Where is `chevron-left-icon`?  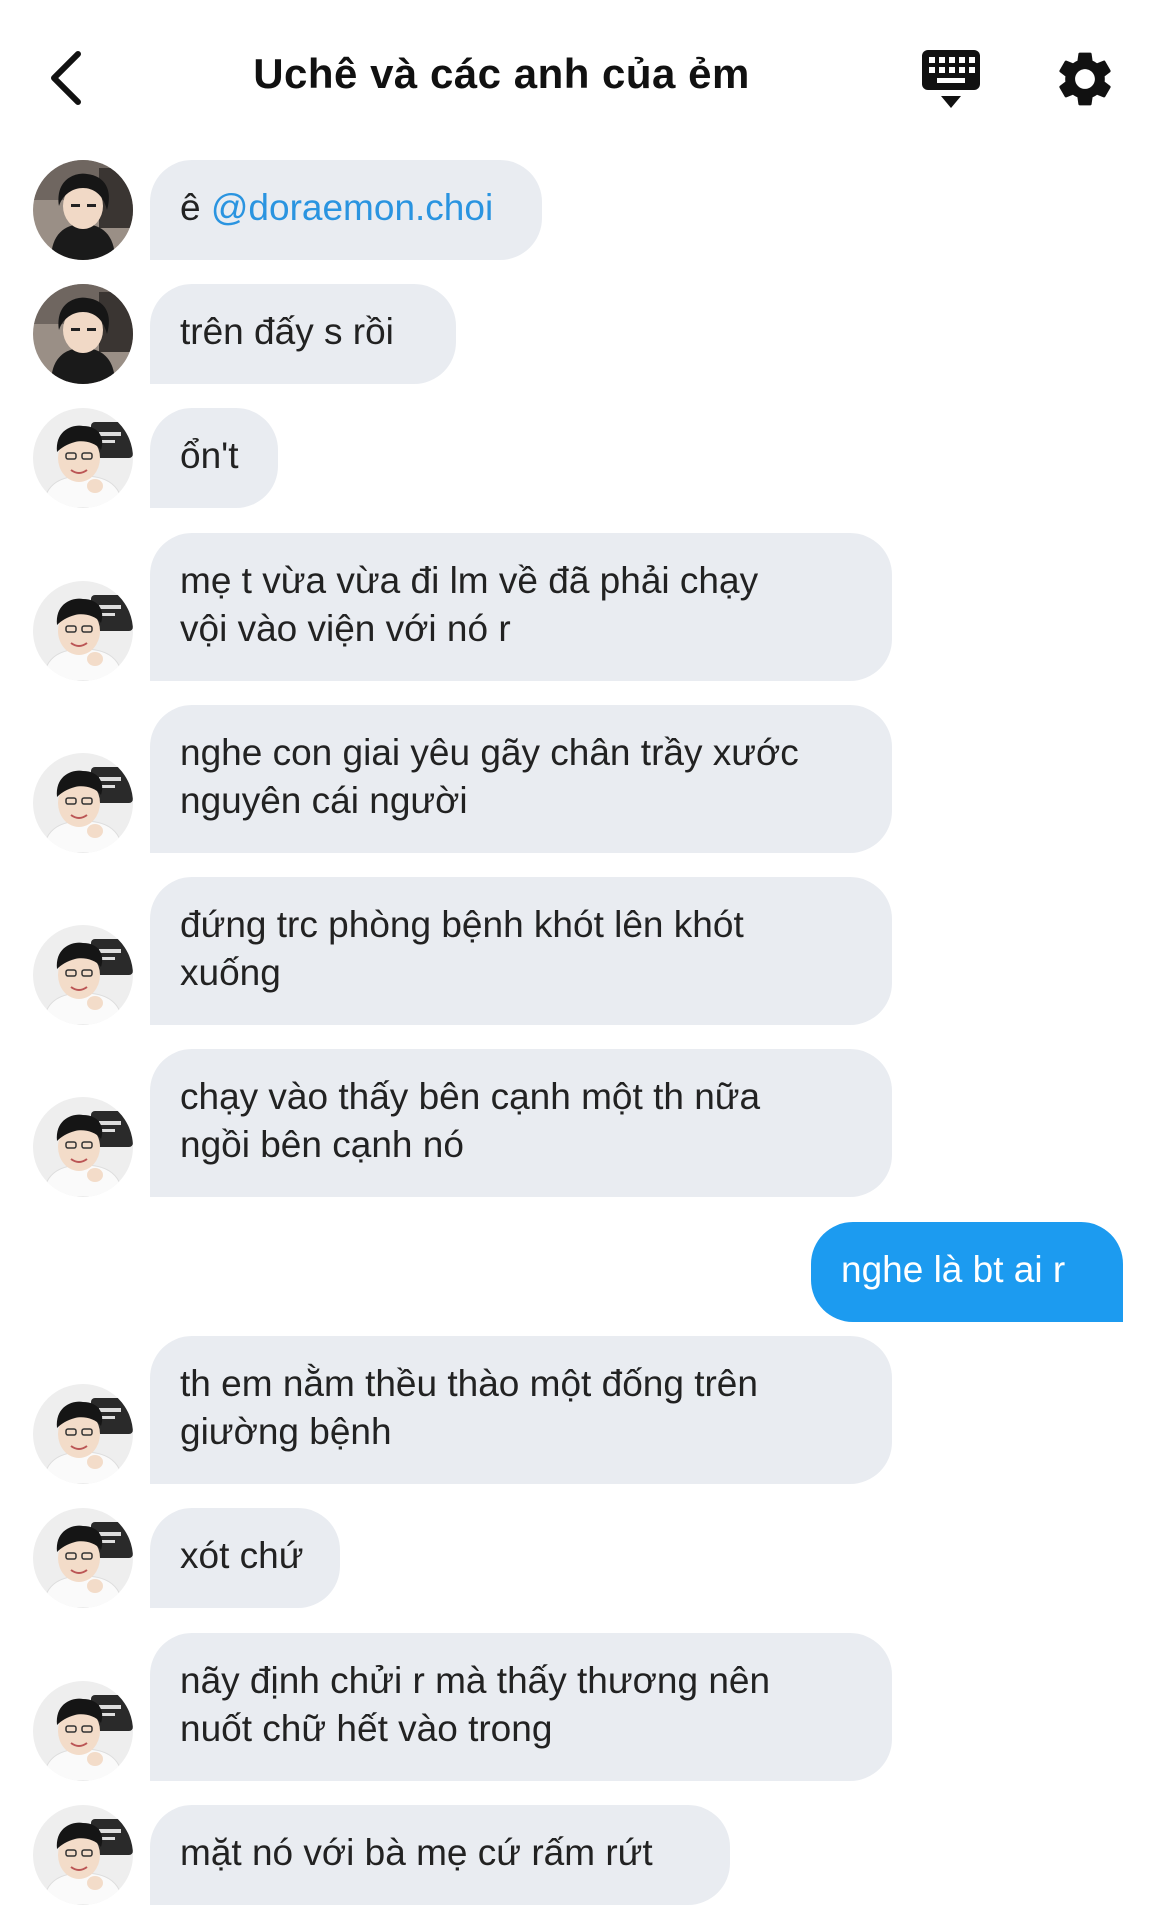
chevron-left-icon is located at coordinates (66, 78).